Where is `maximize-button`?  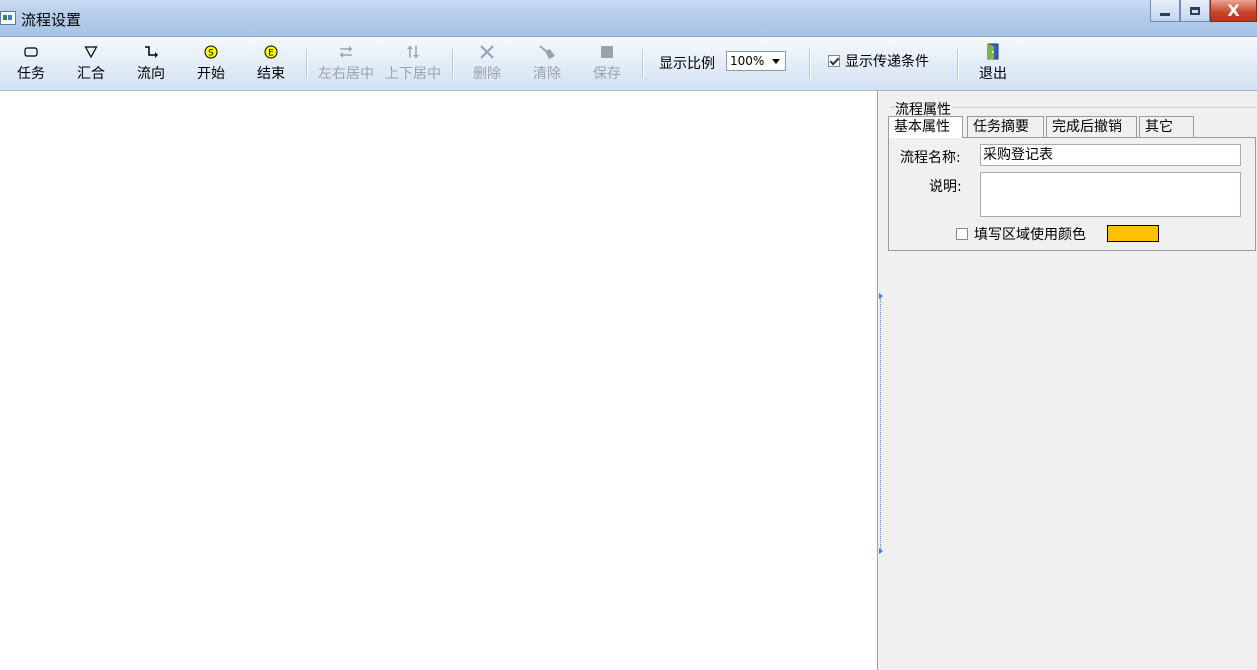 maximize-button is located at coordinates (1195, 11).